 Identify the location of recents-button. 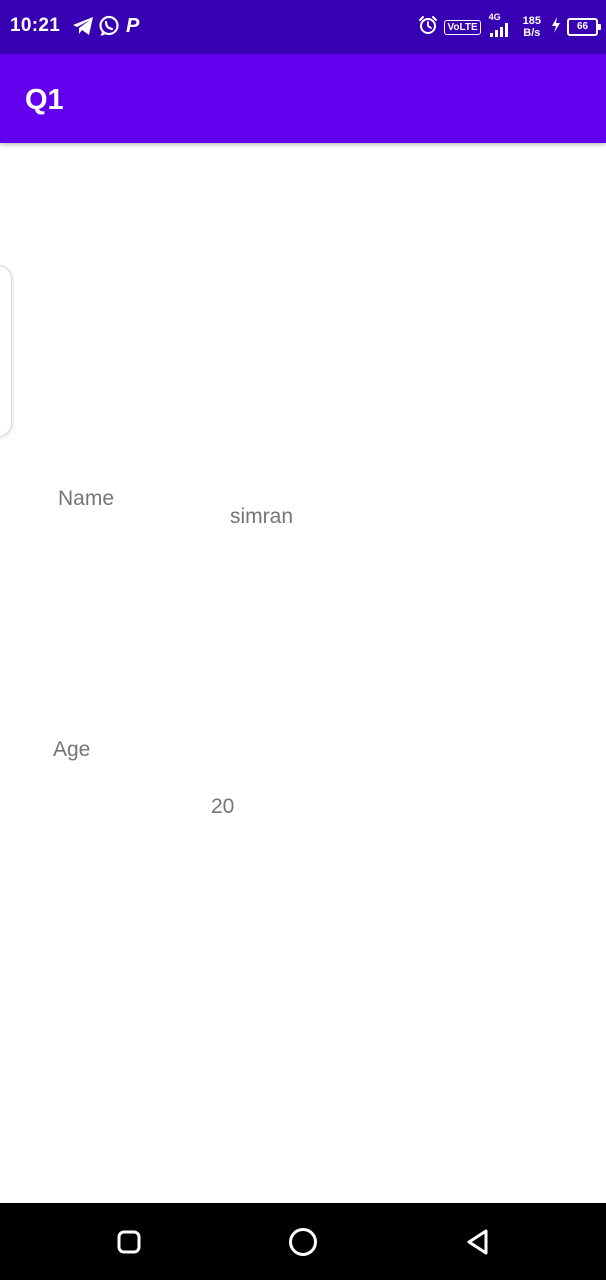
(129, 1242).